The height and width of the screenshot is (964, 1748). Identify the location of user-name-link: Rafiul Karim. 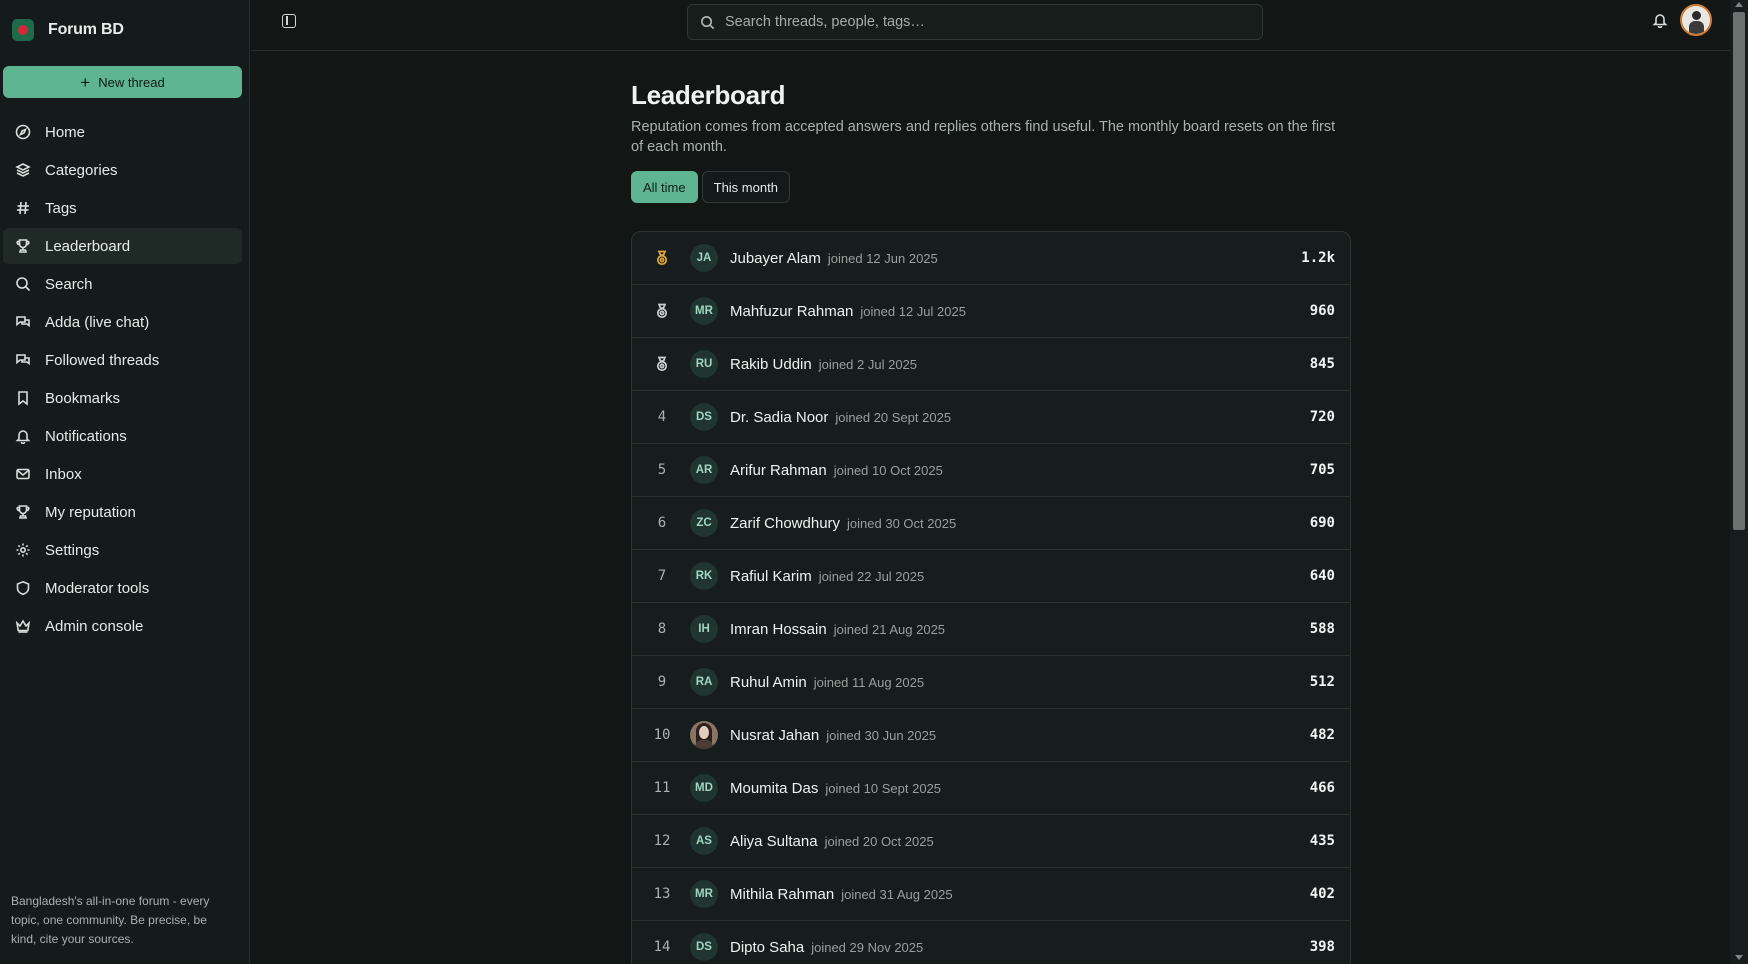
(771, 576).